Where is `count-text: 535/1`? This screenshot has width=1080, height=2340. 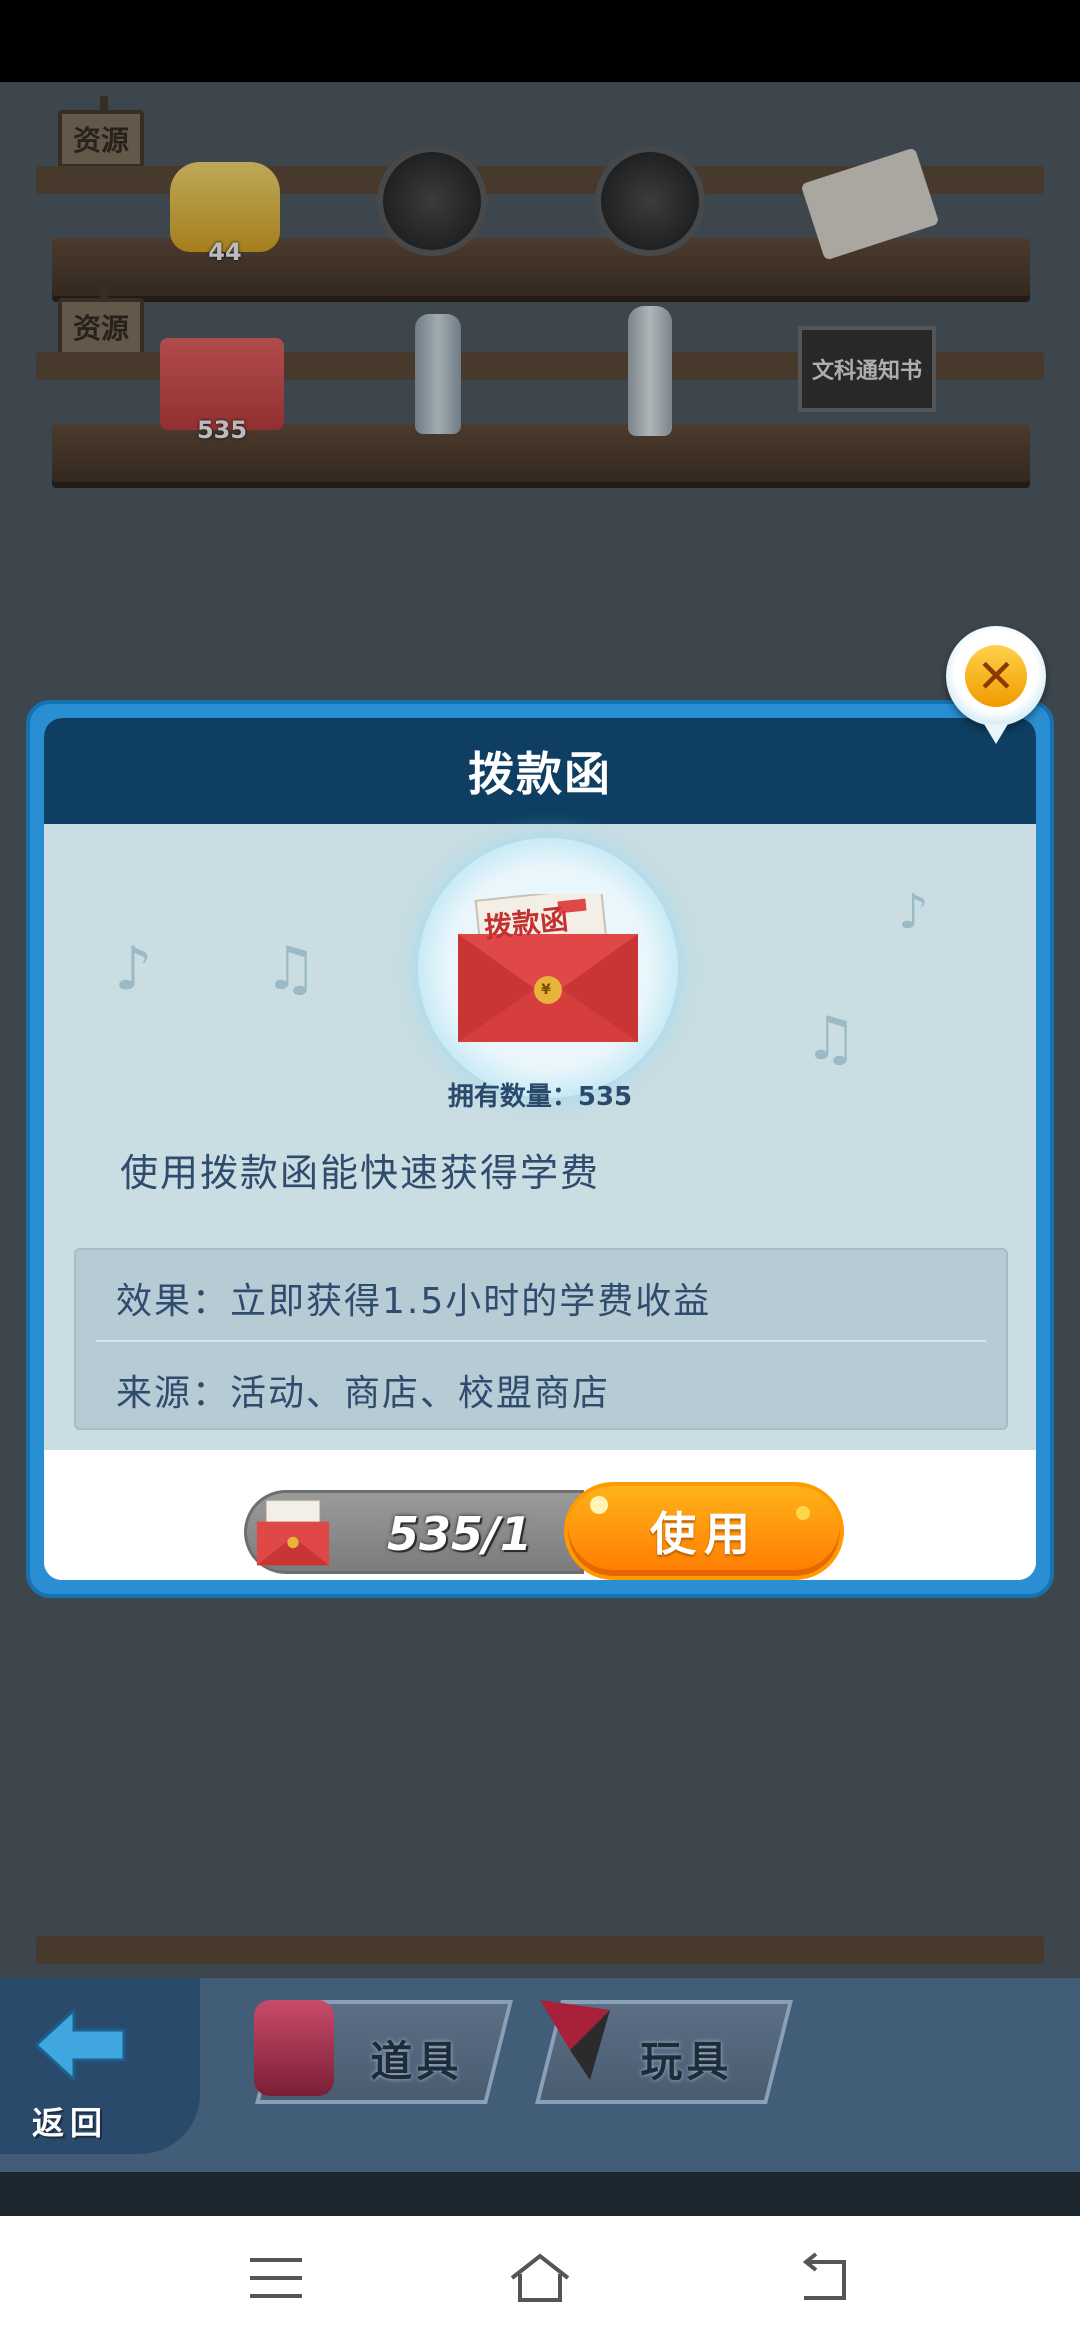 count-text: 535/1 is located at coordinates (459, 1534).